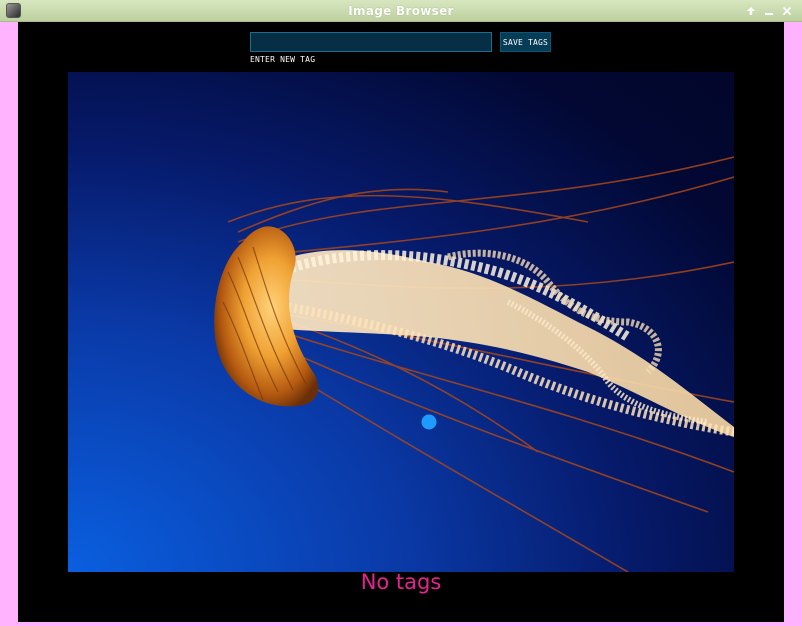  I want to click on window-title: Image Browser, so click(401, 11).